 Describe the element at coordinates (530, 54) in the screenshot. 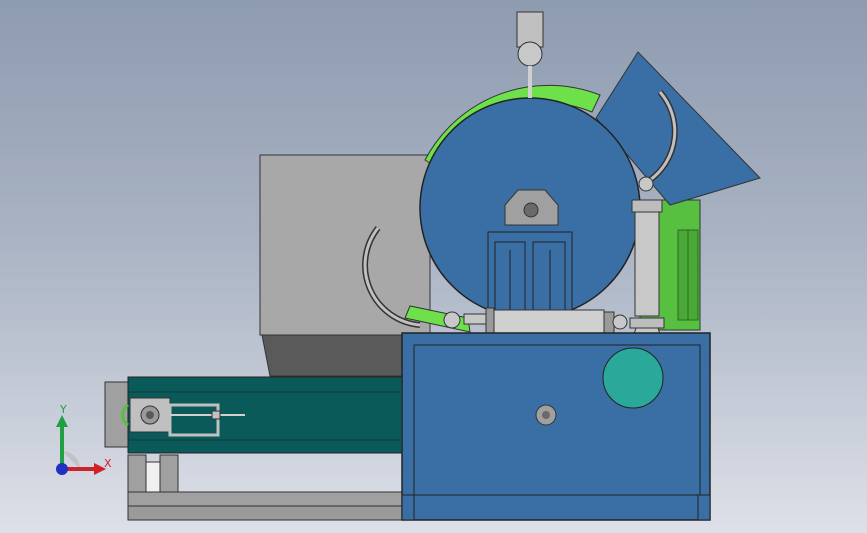

I see `top-hanger` at that location.